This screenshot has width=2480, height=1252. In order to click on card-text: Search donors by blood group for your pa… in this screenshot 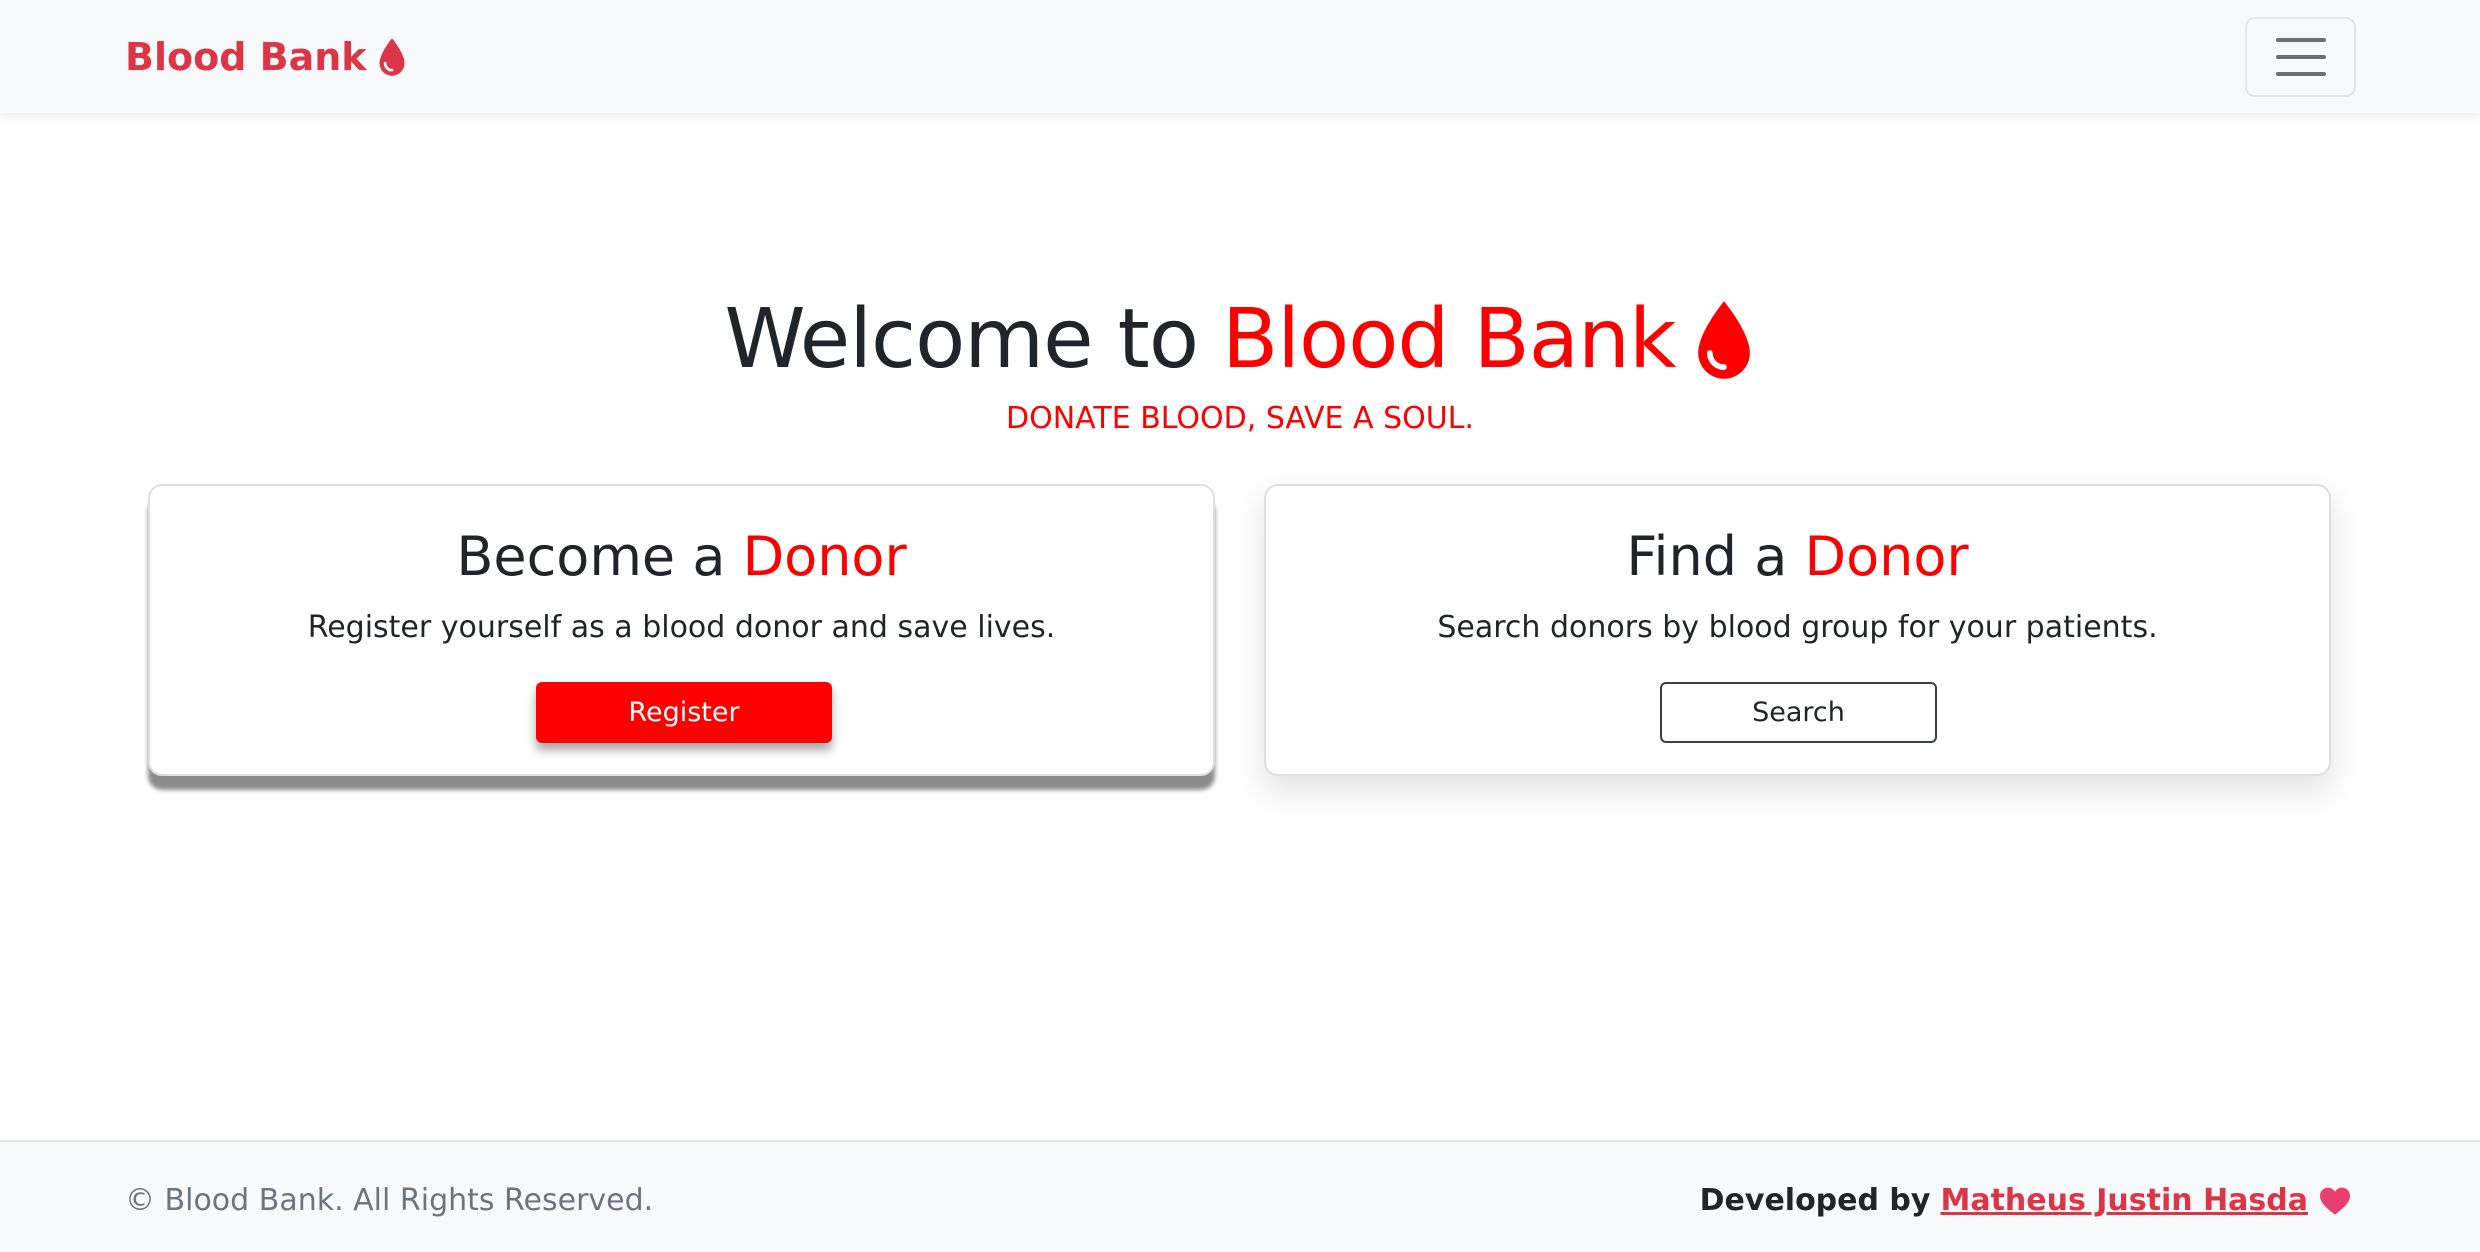, I will do `click(1797, 627)`.